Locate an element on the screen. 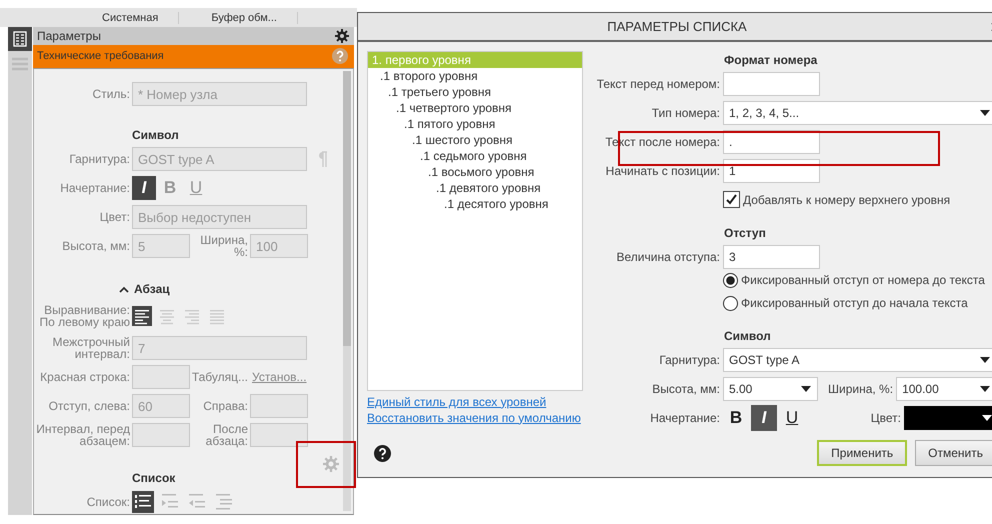  start-position-field: 1 is located at coordinates (771, 170).